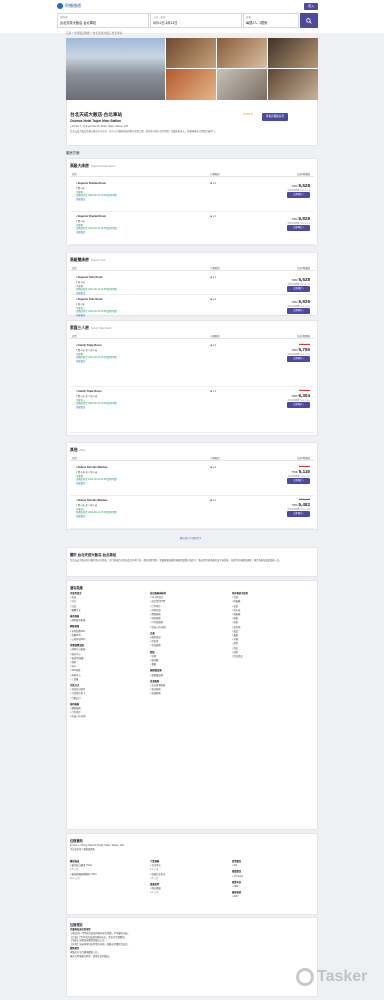 This screenshot has height=1000, width=384. I want to click on room-group-title-en: Superior Twin, so click(98, 260).